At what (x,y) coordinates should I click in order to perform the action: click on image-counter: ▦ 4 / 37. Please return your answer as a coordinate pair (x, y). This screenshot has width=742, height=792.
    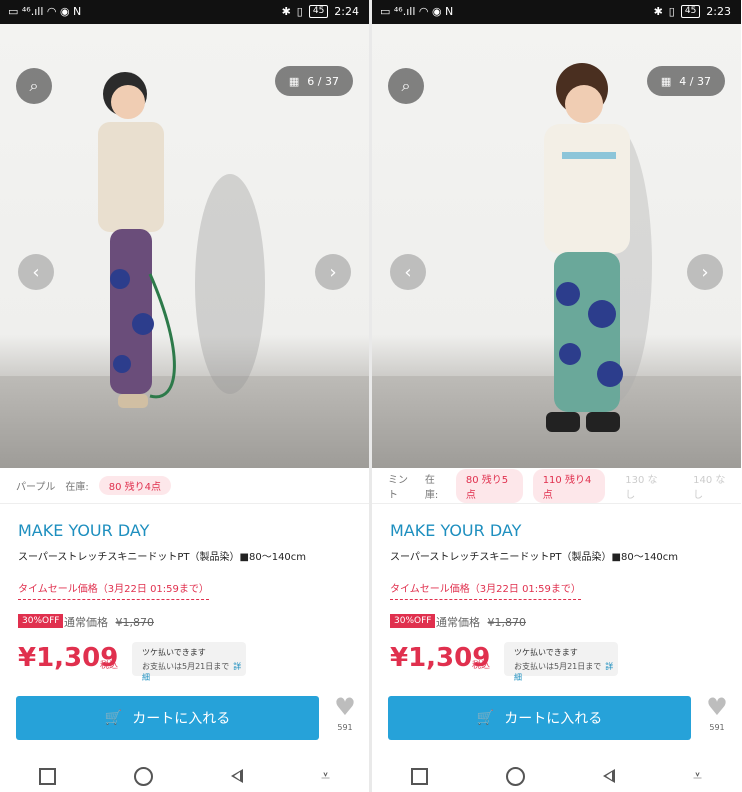
    Looking at the image, I should click on (685, 81).